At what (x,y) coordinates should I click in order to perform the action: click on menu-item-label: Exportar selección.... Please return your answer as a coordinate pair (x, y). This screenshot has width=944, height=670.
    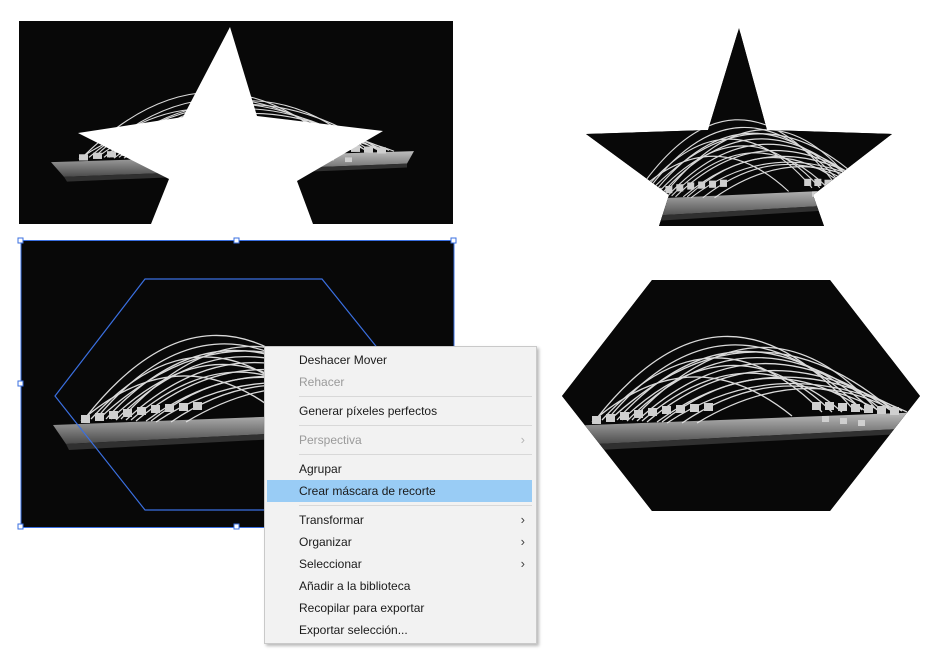
    Looking at the image, I should click on (353, 630).